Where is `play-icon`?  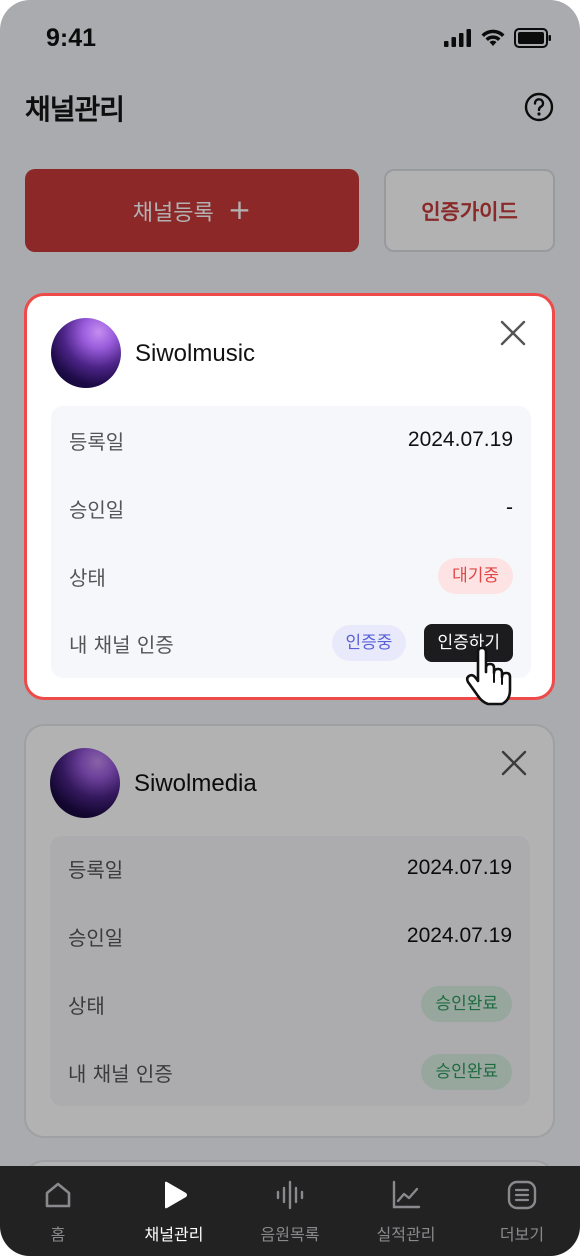
play-icon is located at coordinates (176, 1195).